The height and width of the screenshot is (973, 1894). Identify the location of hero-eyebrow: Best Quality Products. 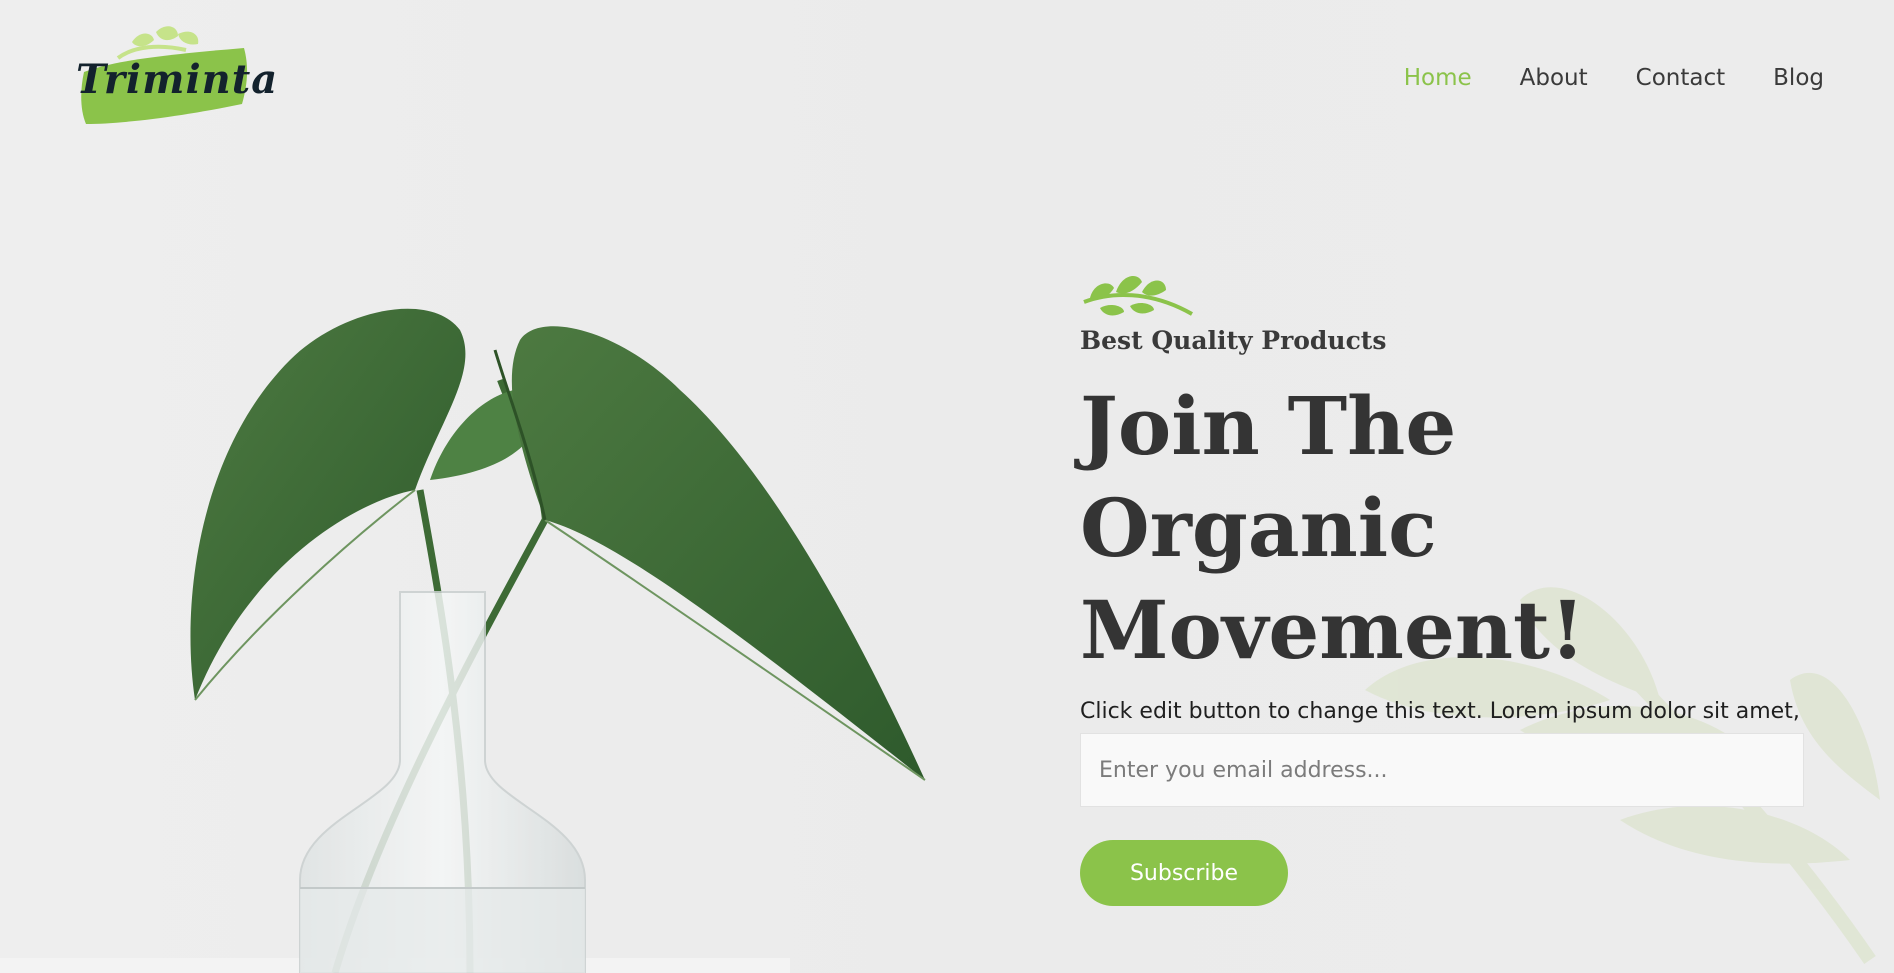
(1233, 340).